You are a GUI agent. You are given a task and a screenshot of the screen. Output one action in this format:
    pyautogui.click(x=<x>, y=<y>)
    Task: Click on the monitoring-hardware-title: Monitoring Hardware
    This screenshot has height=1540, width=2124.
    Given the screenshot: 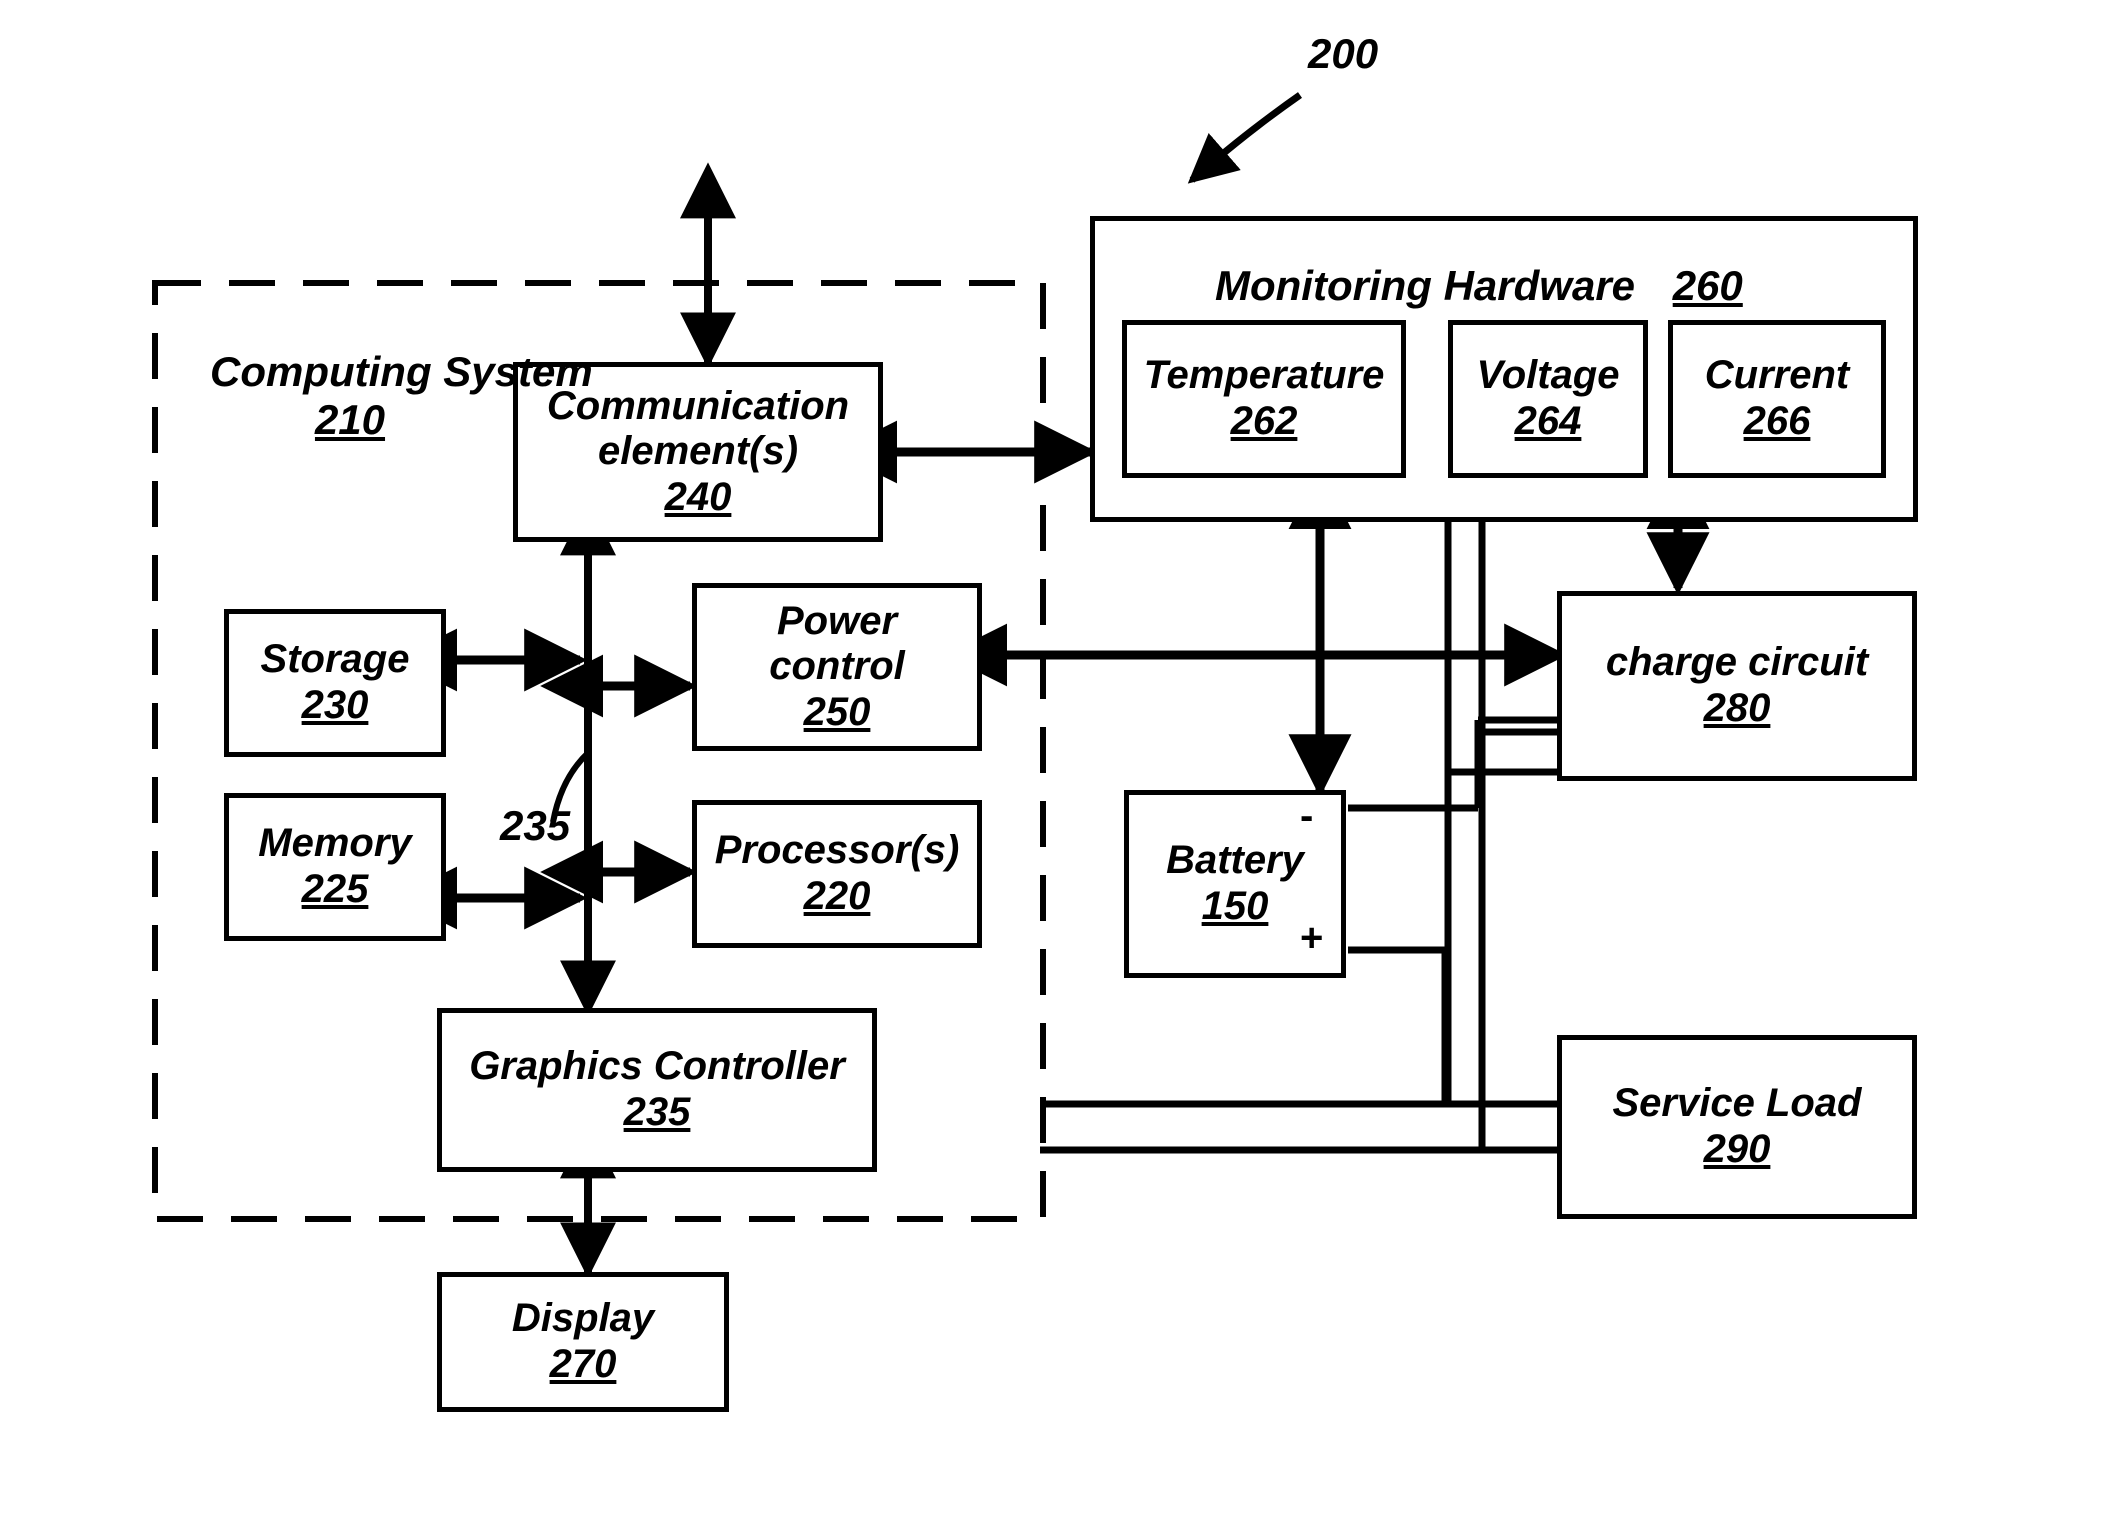 What is the action you would take?
    pyautogui.click(x=1425, y=285)
    